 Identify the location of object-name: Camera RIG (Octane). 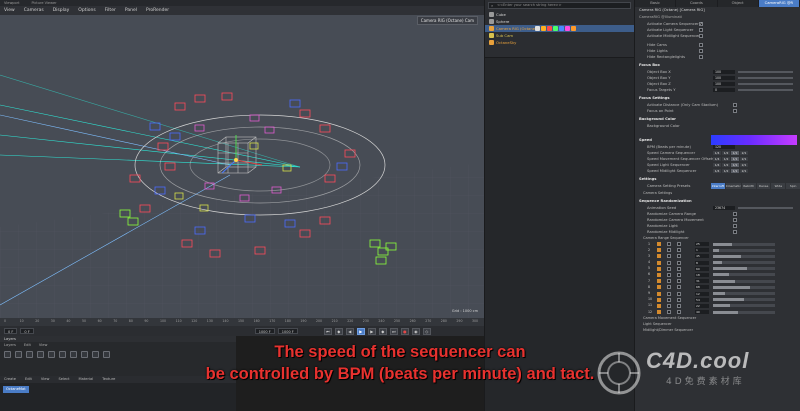
(516, 28).